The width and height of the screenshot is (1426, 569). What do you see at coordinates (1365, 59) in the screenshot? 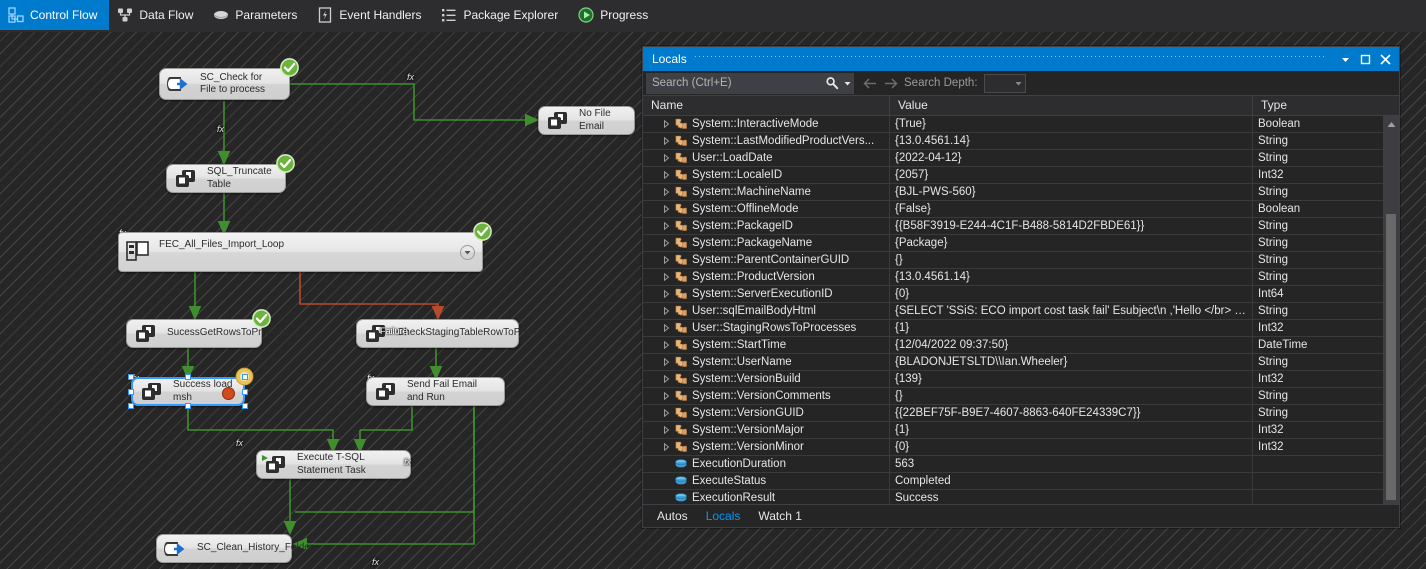
I see `maximize-button` at bounding box center [1365, 59].